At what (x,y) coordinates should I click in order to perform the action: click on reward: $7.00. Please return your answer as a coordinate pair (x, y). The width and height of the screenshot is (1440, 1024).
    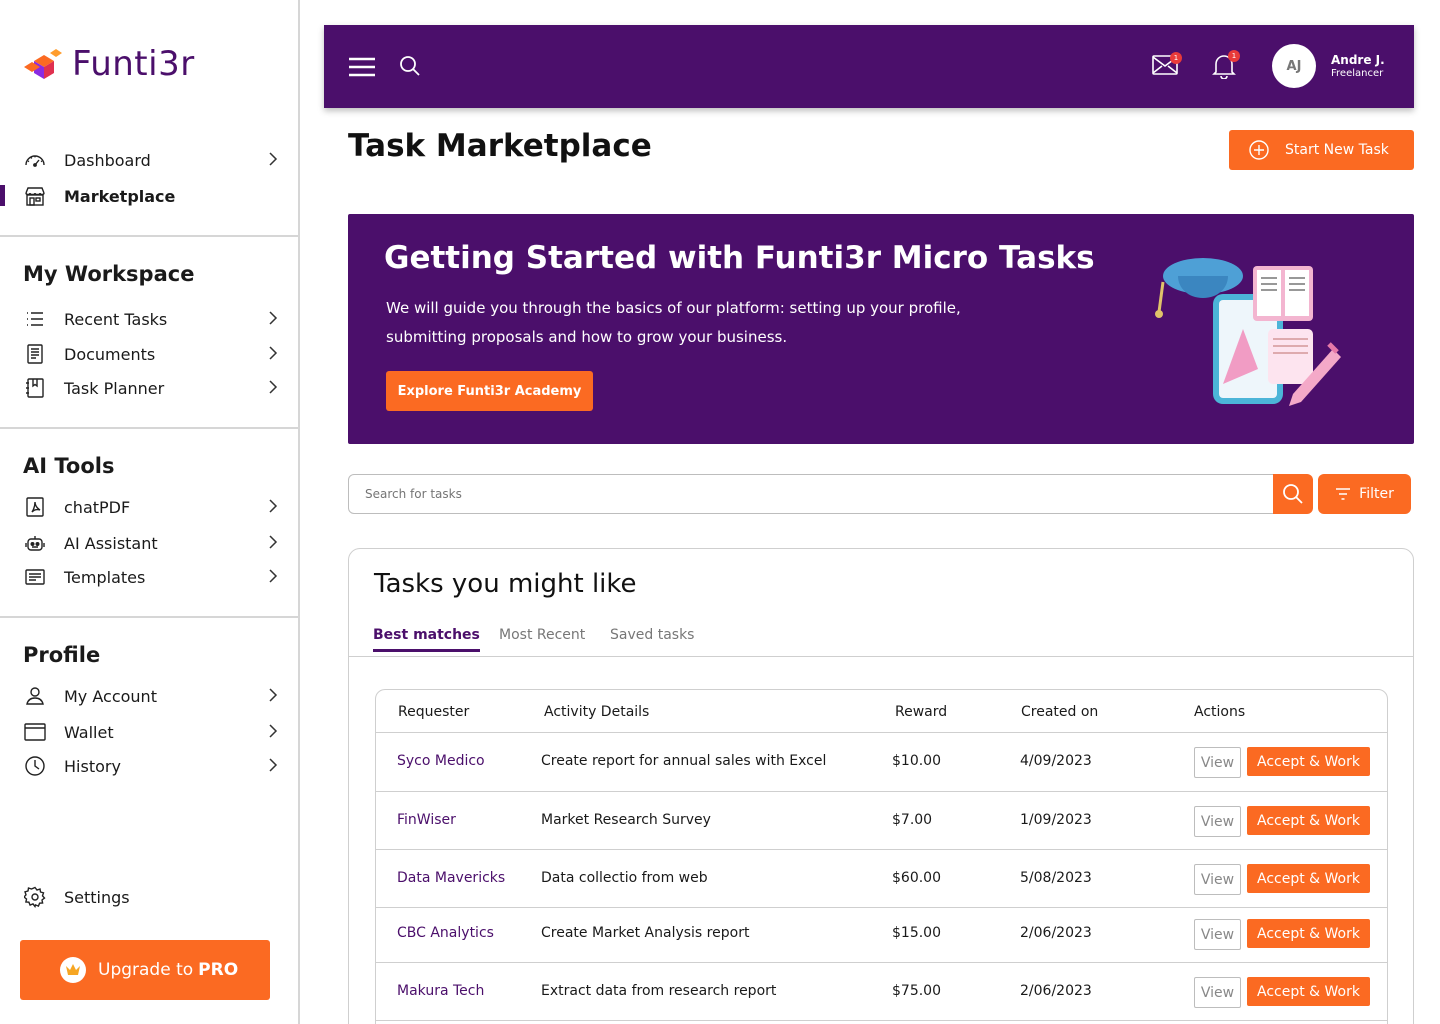
    Looking at the image, I should click on (912, 820).